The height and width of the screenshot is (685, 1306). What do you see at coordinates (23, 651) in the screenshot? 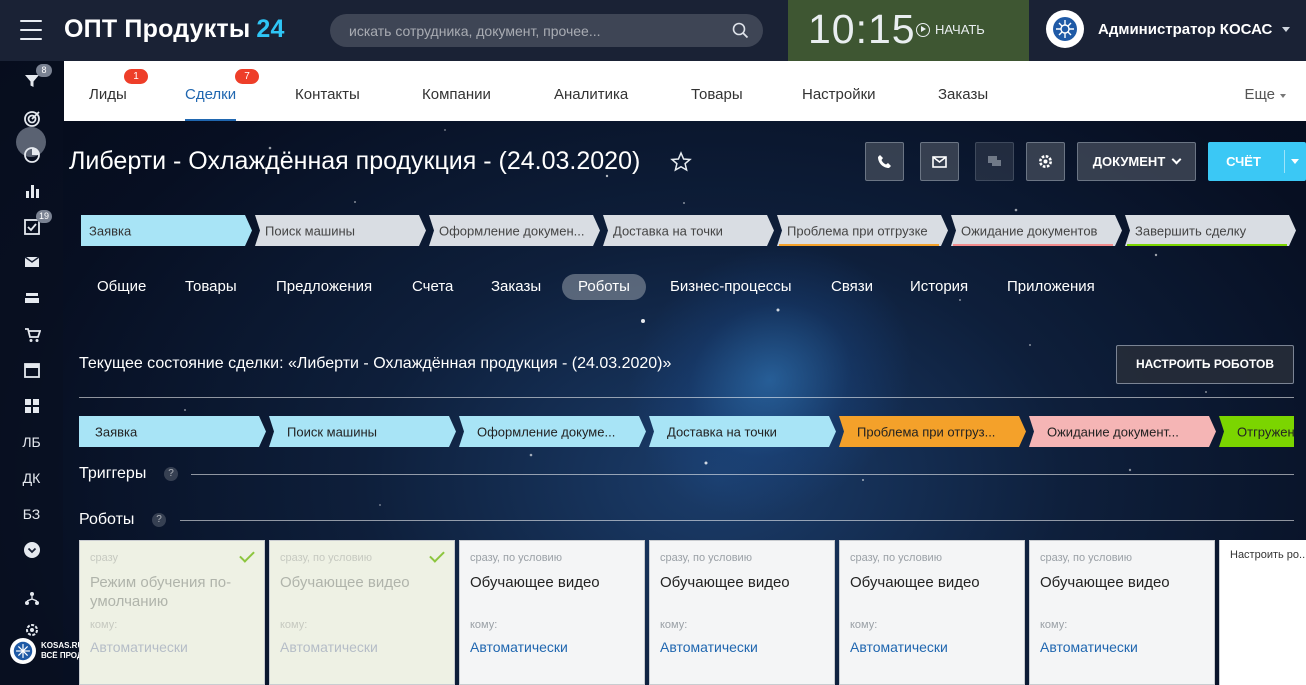
I see `kosas-logo-icon` at bounding box center [23, 651].